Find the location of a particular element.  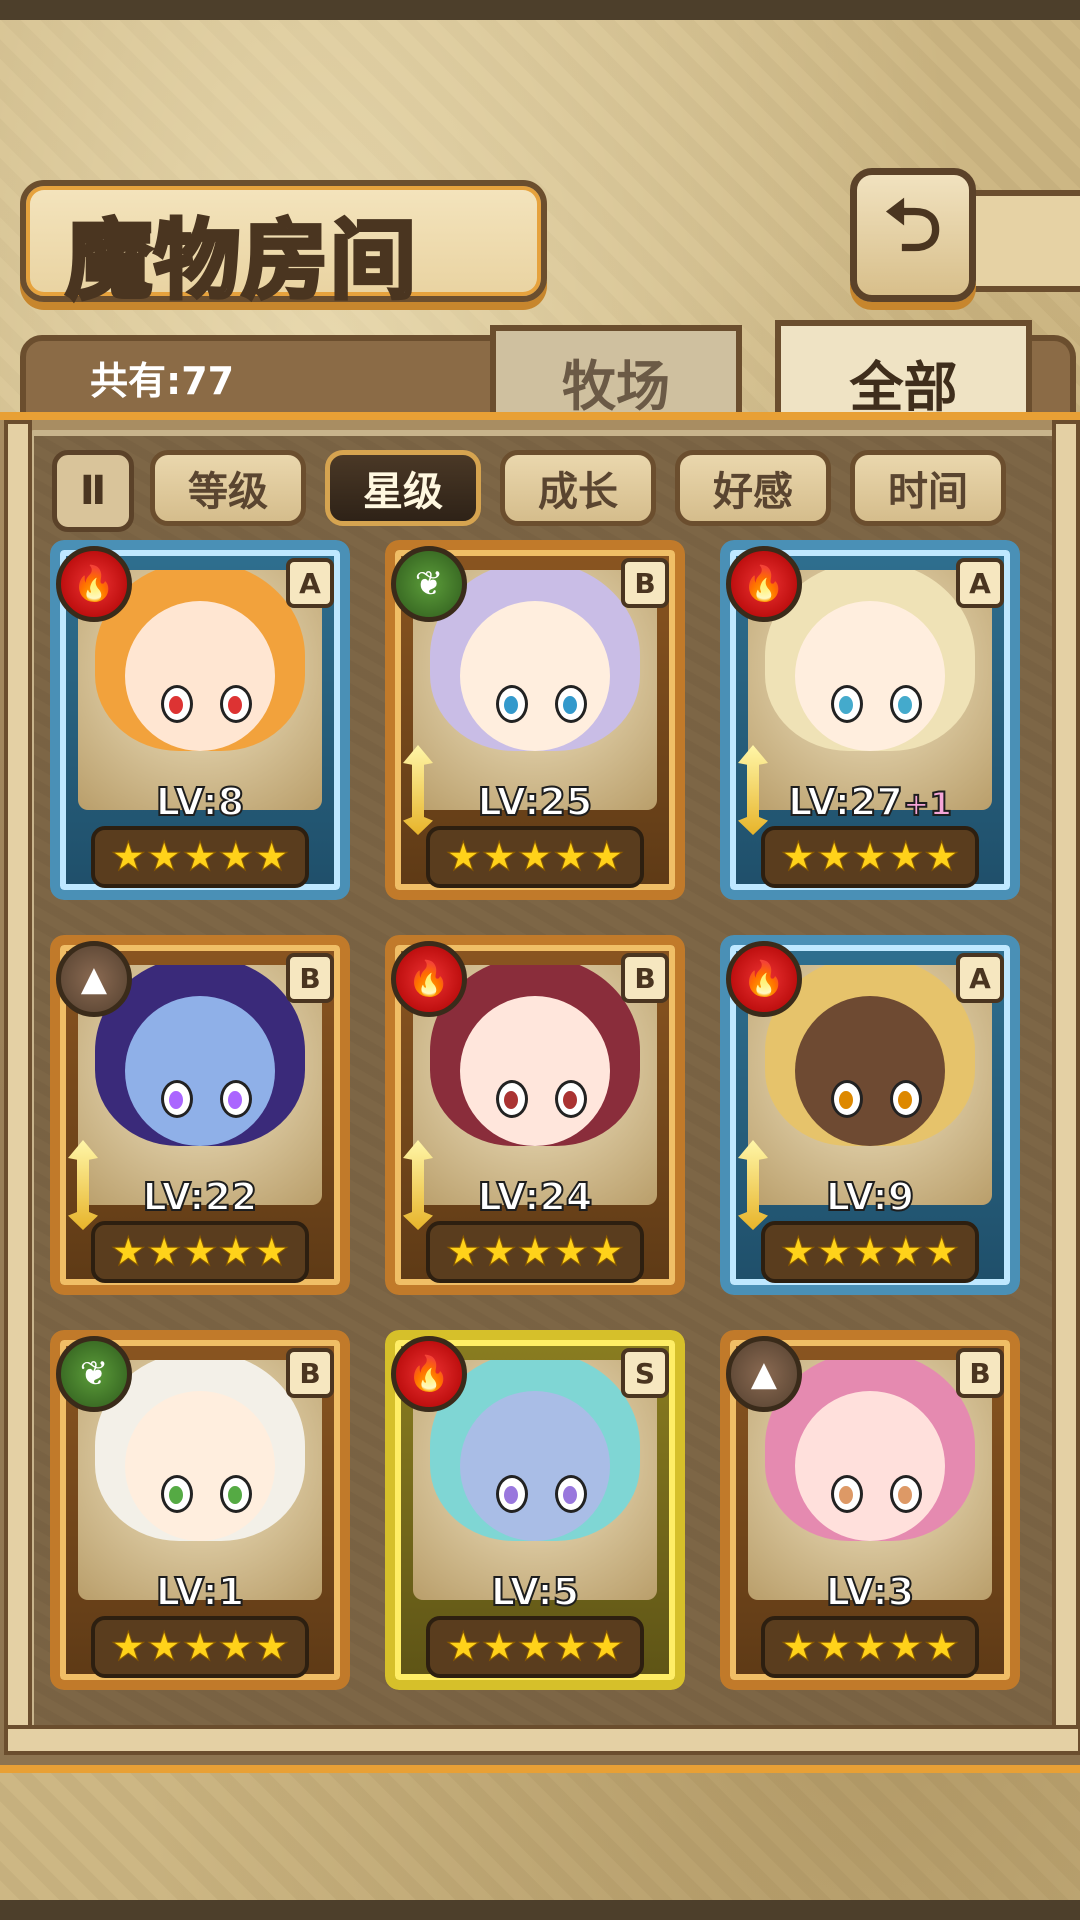

monster-card: ❦ B LV:25 ★★★★★ is located at coordinates (535, 720).